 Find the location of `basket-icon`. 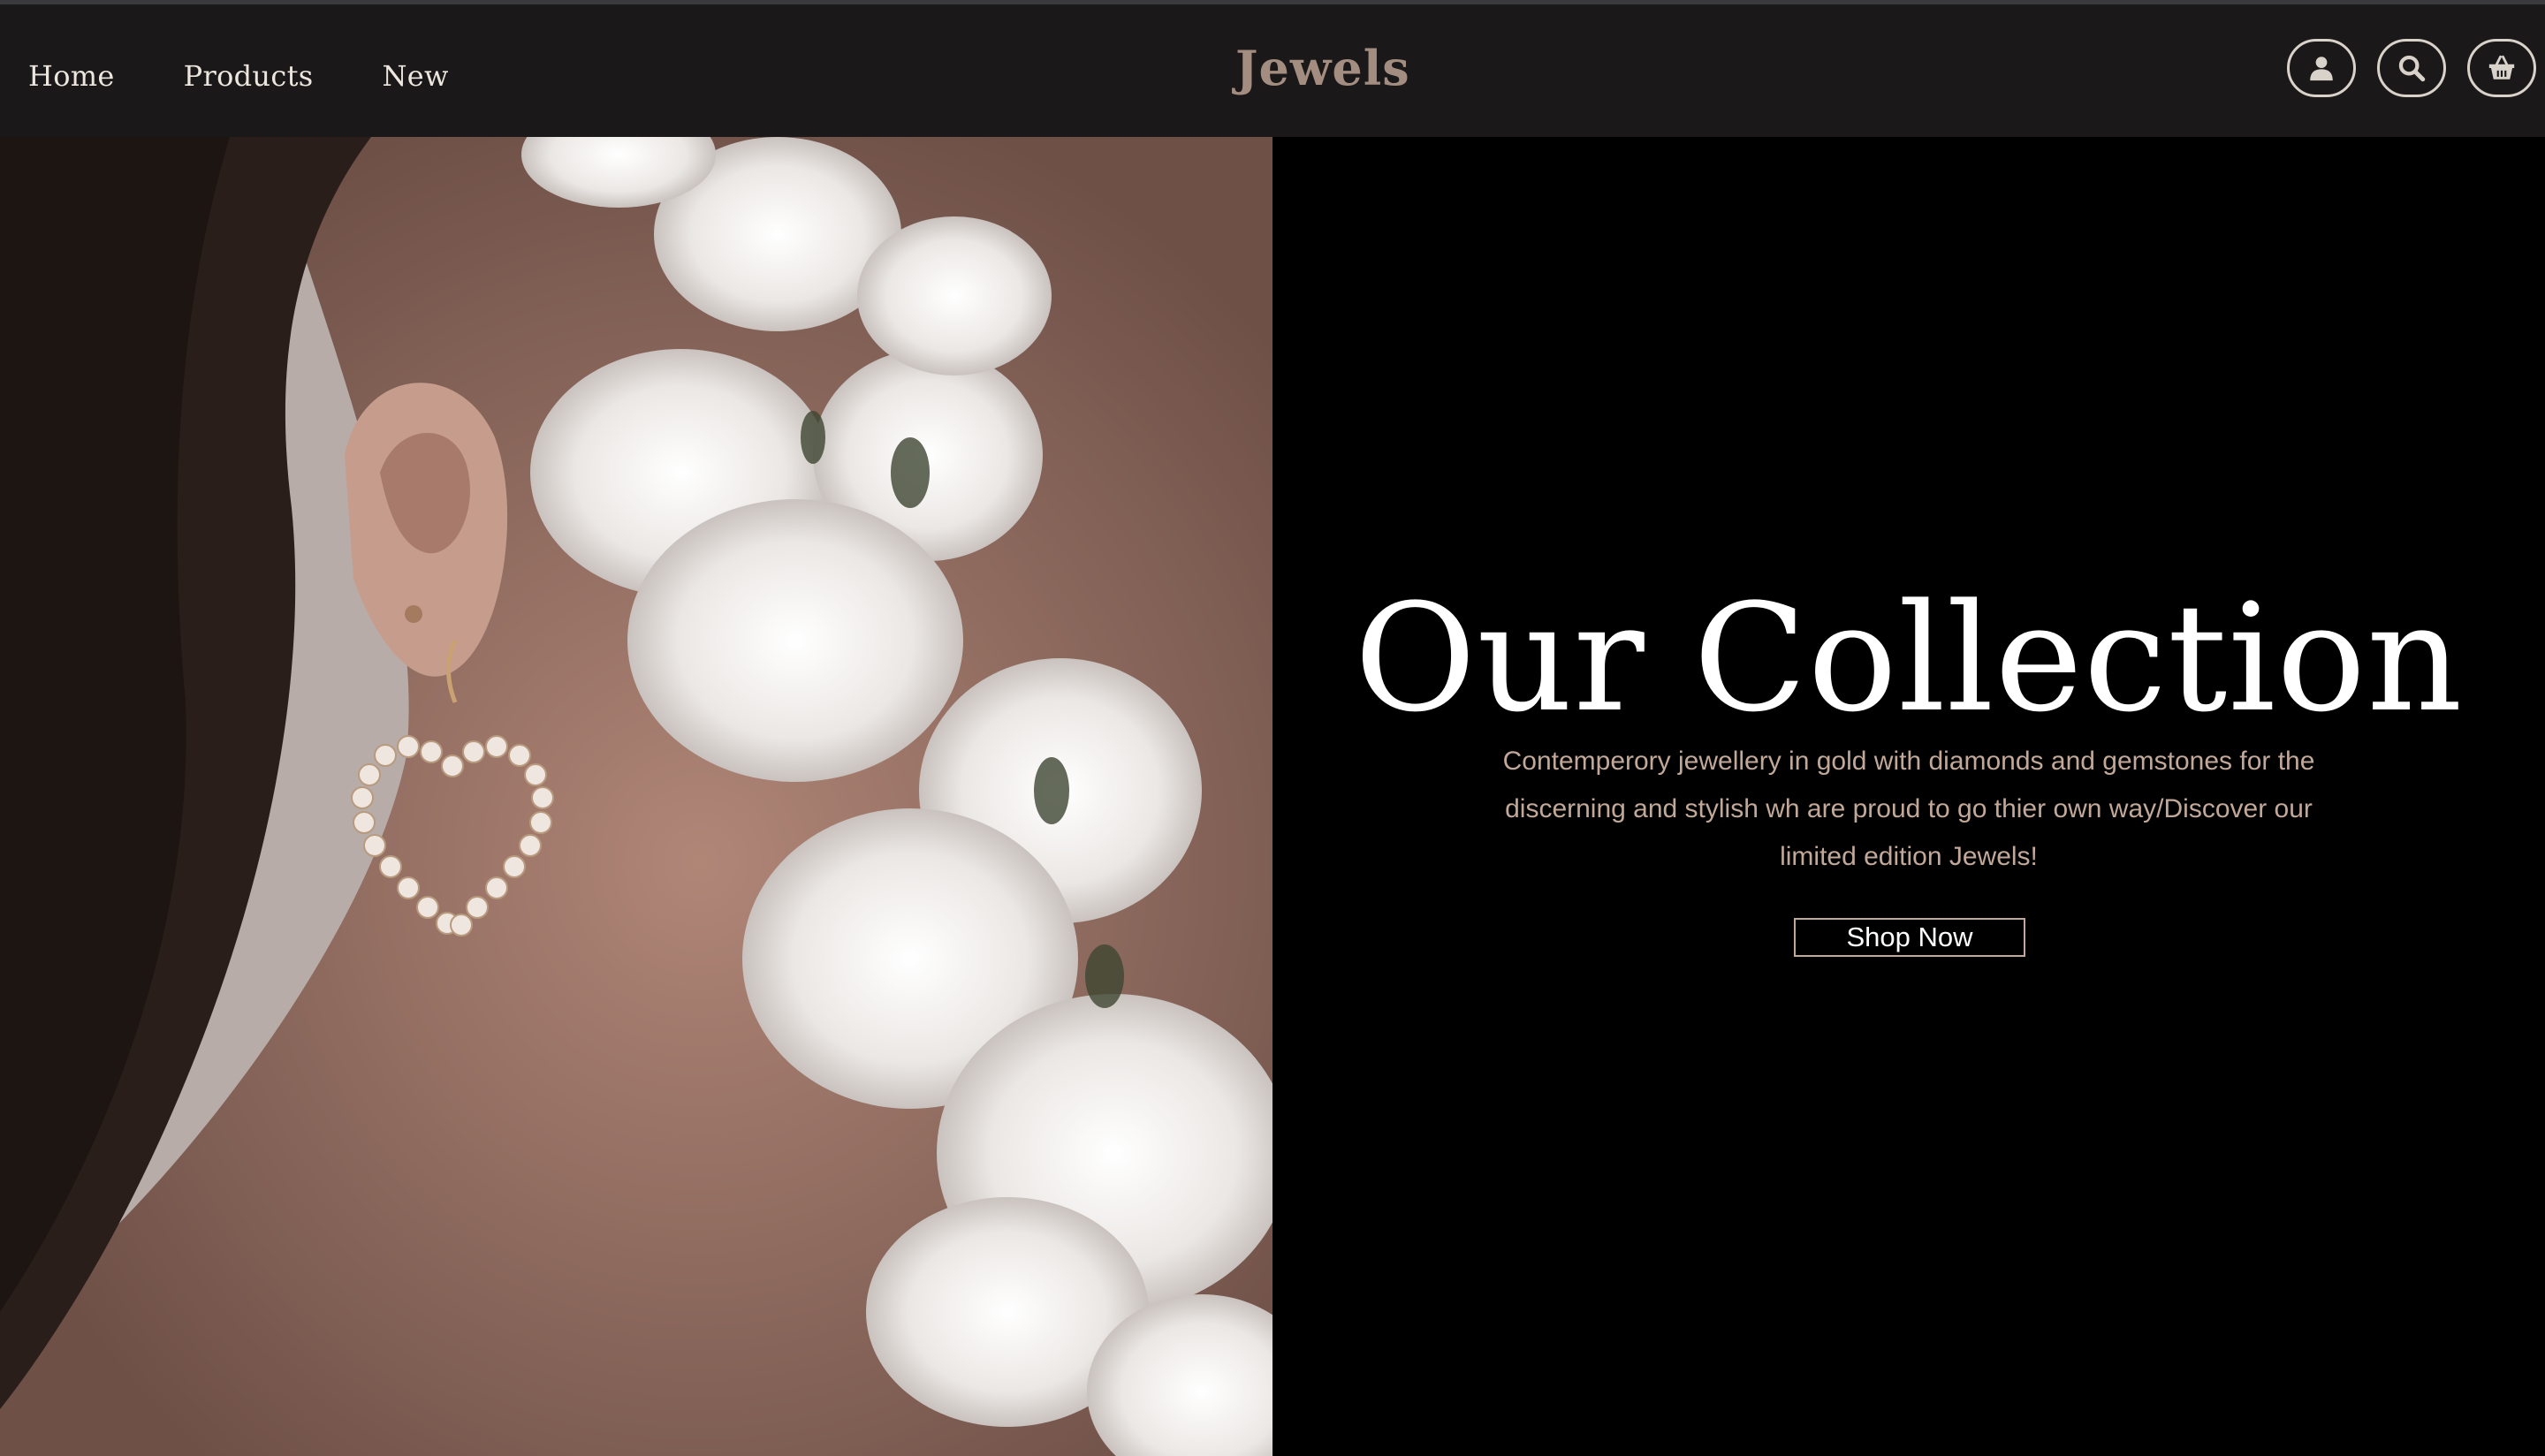

basket-icon is located at coordinates (2501, 68).